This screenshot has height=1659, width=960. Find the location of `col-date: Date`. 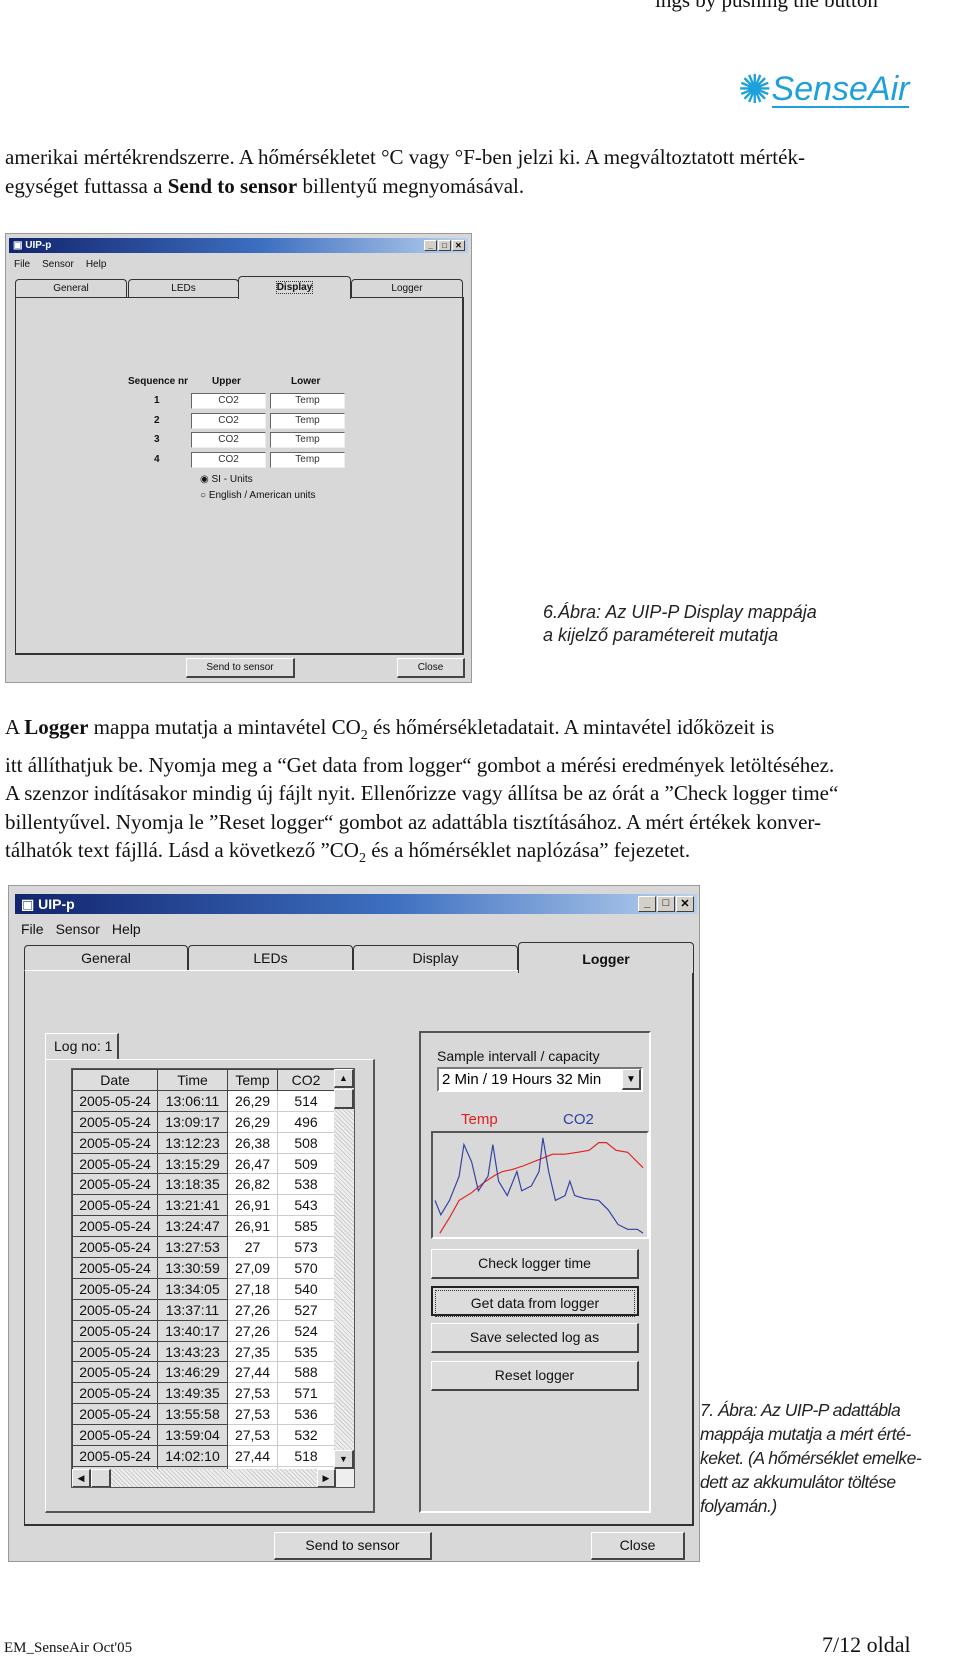

col-date: Date is located at coordinates (115, 1080).